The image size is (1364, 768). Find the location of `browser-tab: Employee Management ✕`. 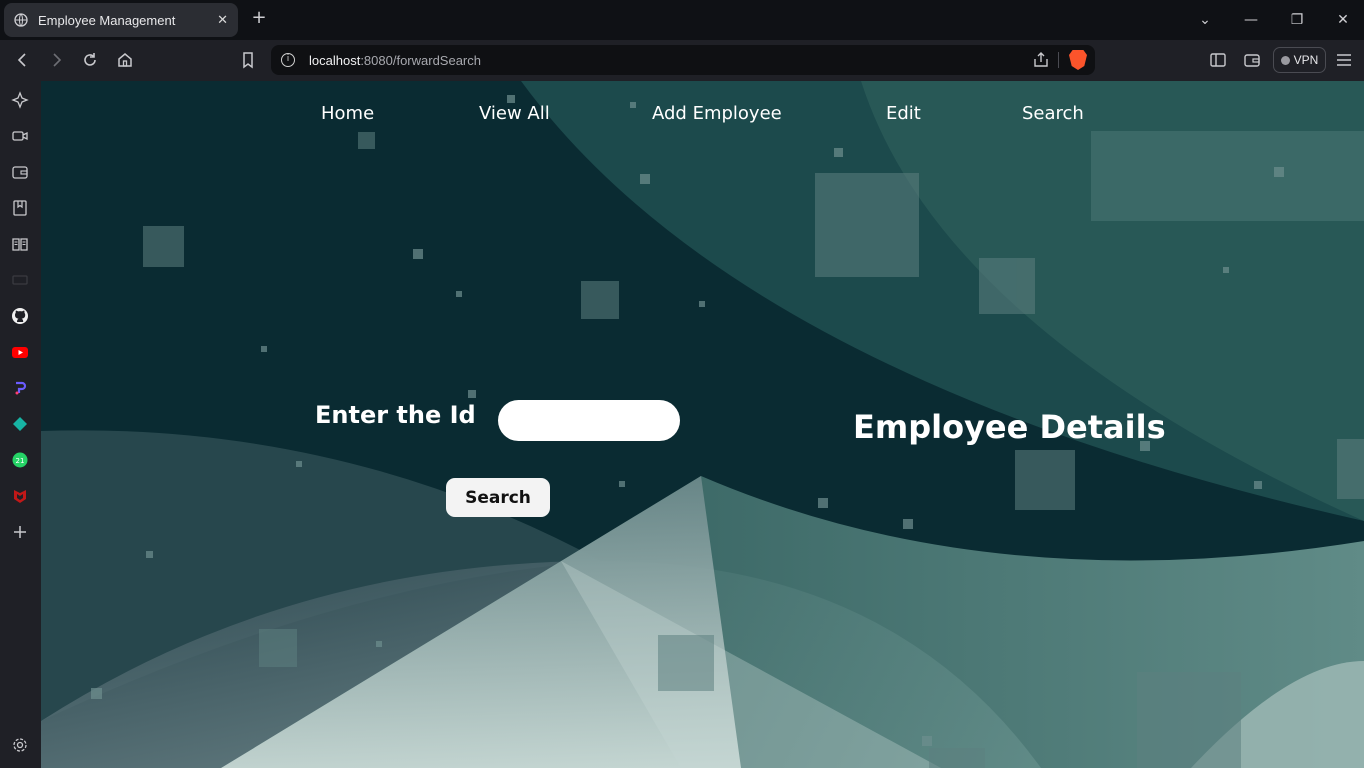

browser-tab: Employee Management ✕ is located at coordinates (121, 20).